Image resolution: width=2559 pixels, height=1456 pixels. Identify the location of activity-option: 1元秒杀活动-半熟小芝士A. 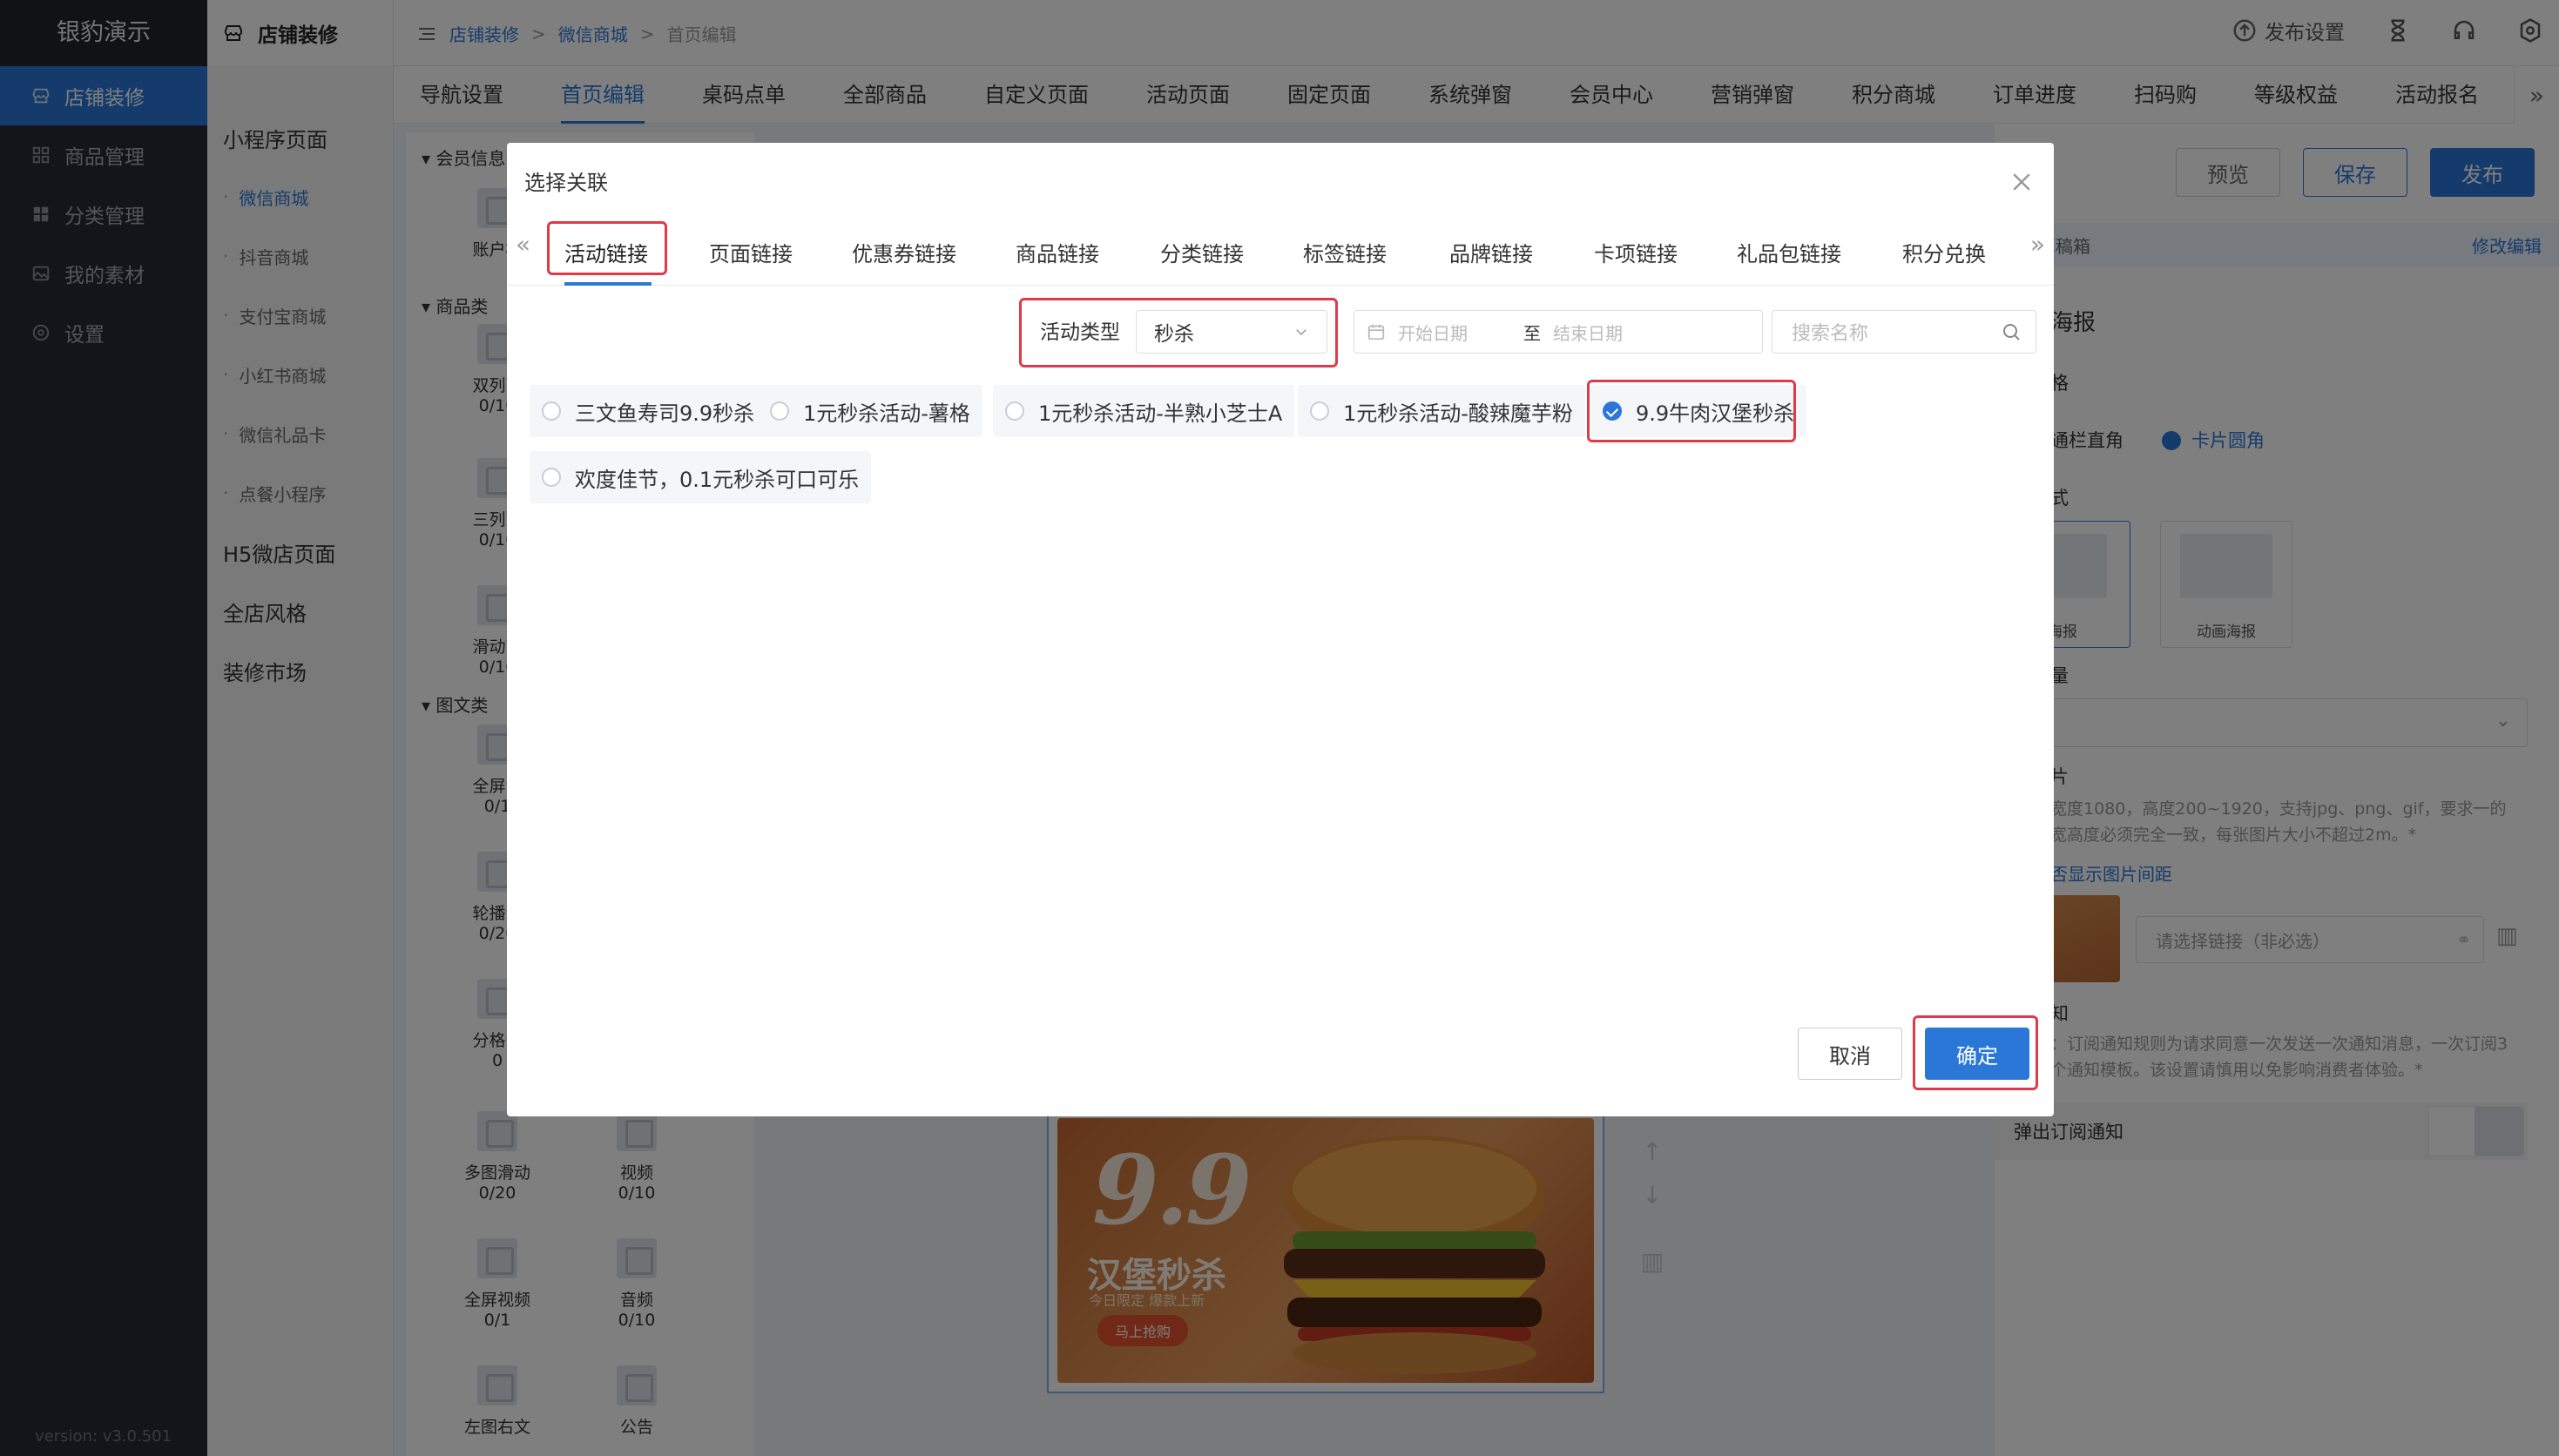
(1144, 411).